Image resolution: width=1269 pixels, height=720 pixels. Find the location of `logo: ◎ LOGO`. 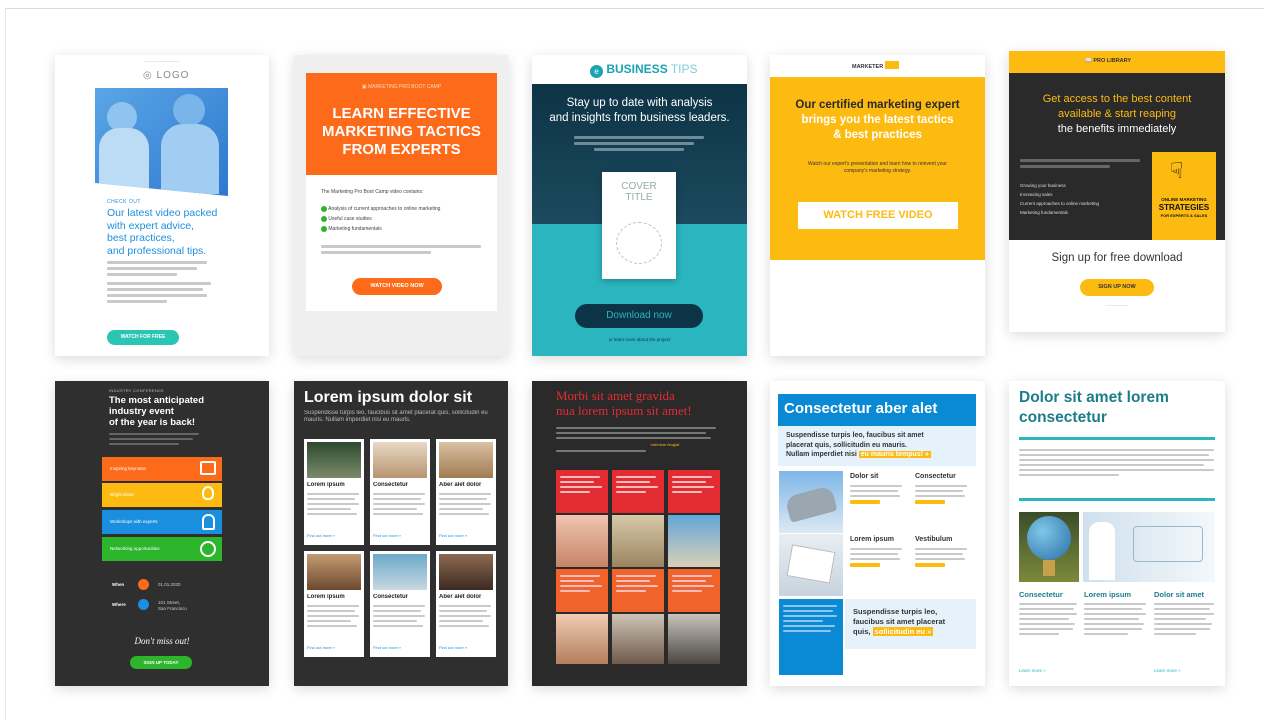

logo: ◎ LOGO is located at coordinates (166, 75).